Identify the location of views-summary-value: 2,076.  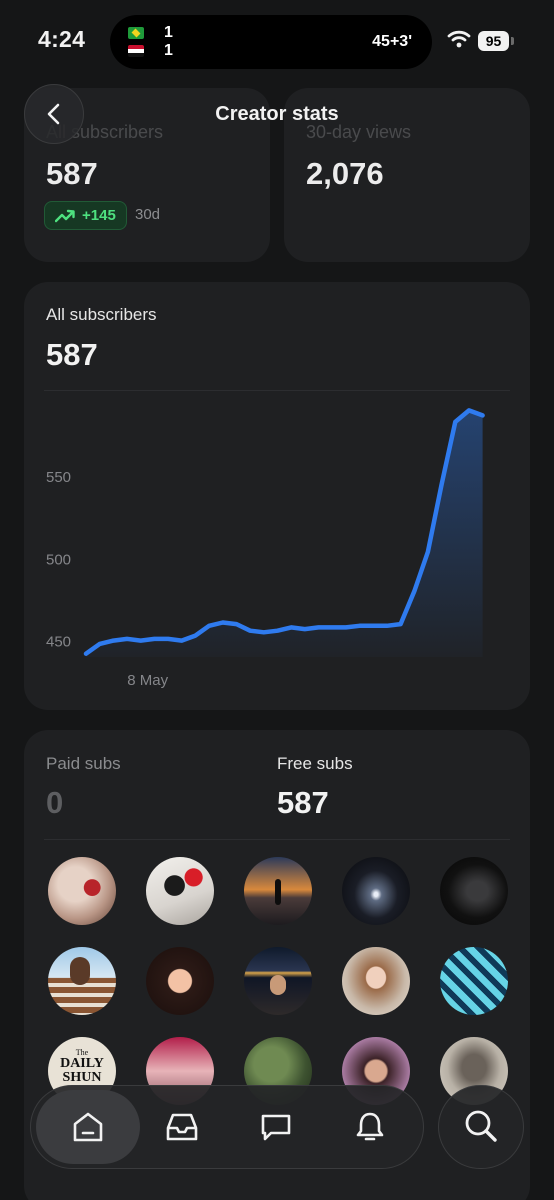
(345, 173).